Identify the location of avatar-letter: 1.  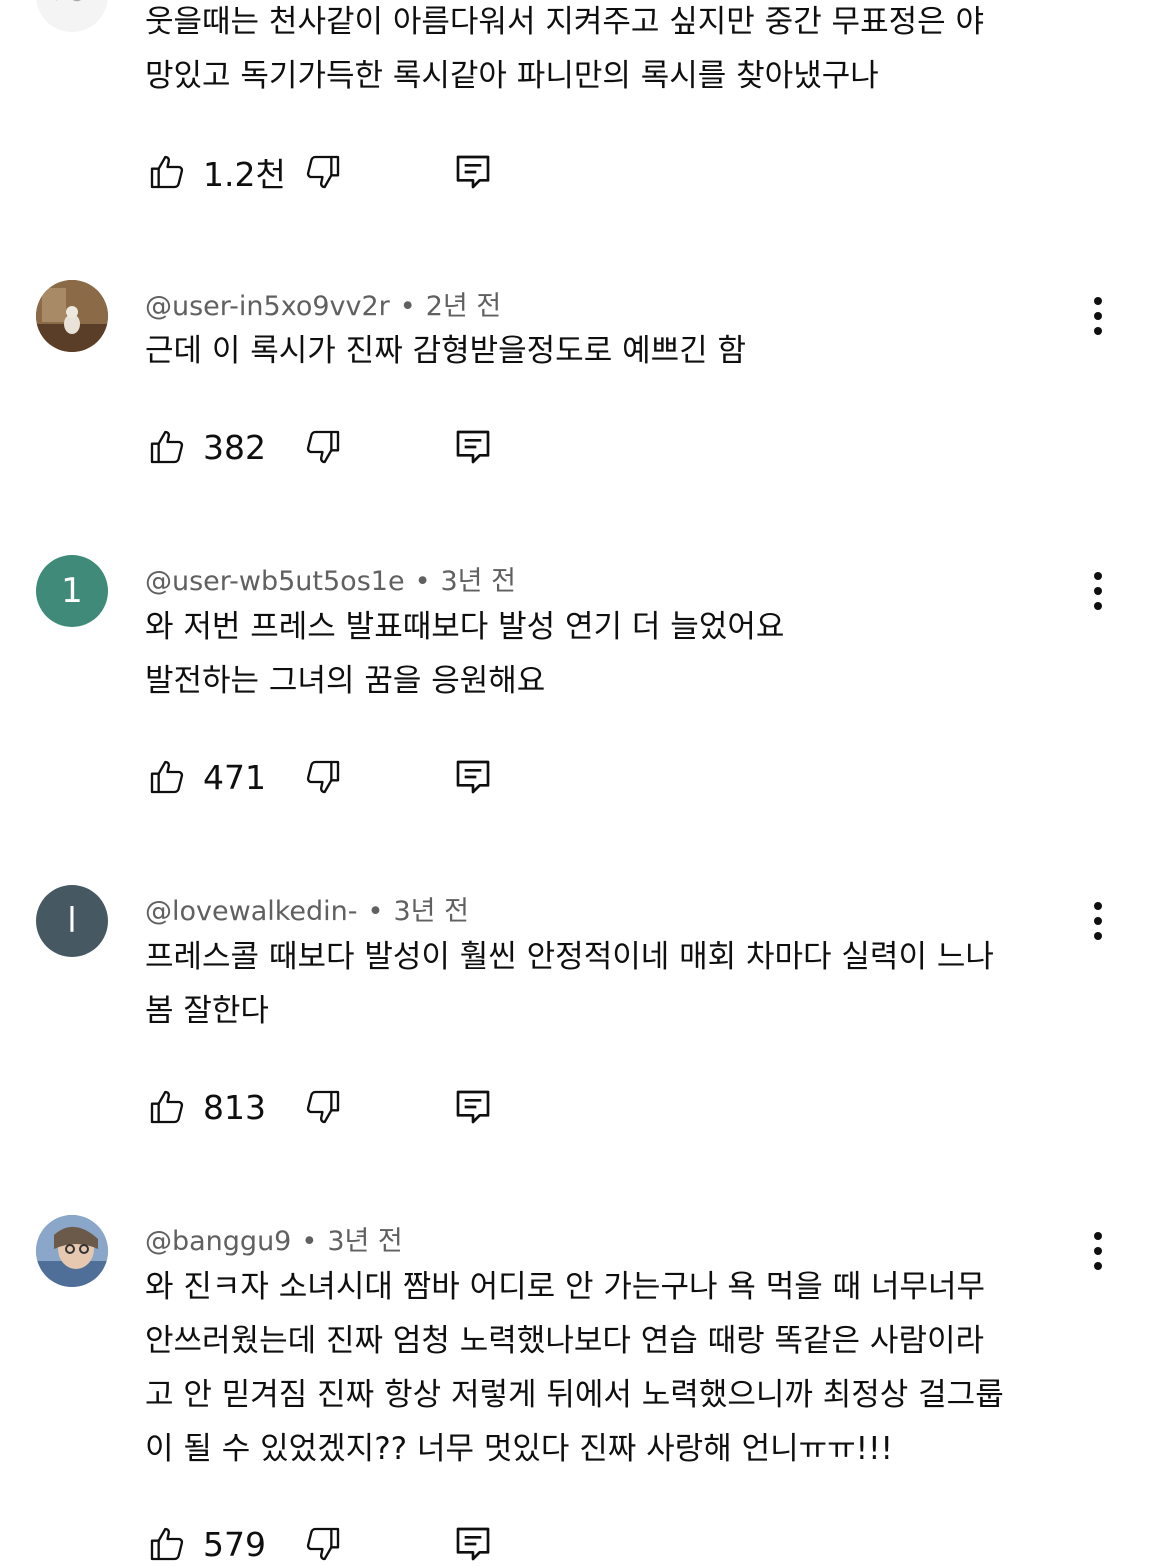
(72, 591).